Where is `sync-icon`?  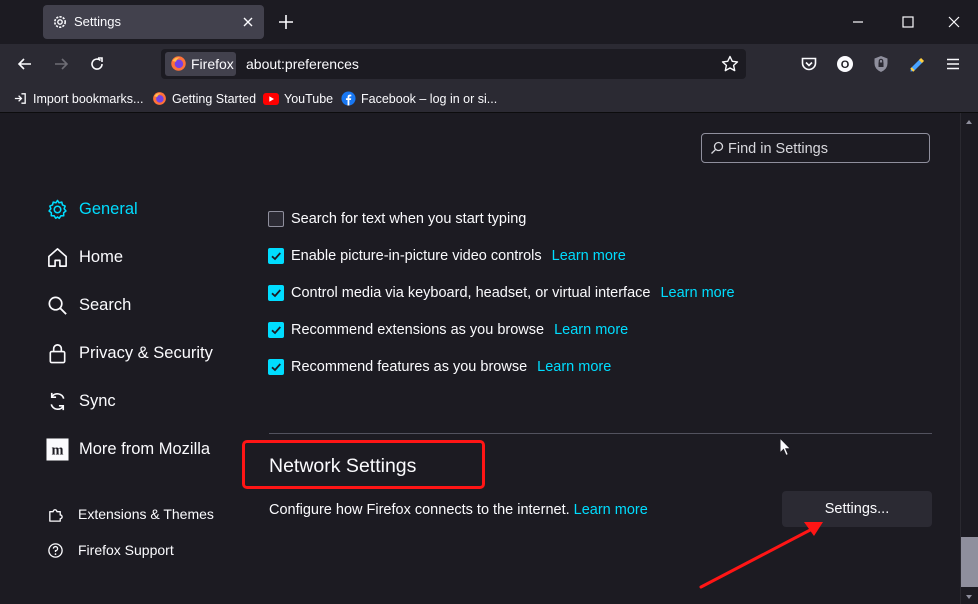 sync-icon is located at coordinates (57, 401).